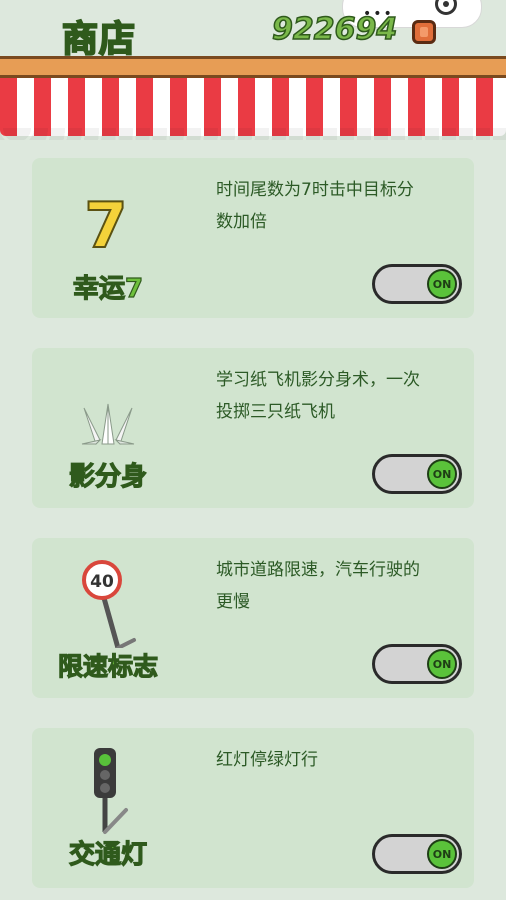 This screenshot has width=506, height=900. What do you see at coordinates (275, 412) in the screenshot?
I see `desc-line-2: 投掷三只纸飞机` at bounding box center [275, 412].